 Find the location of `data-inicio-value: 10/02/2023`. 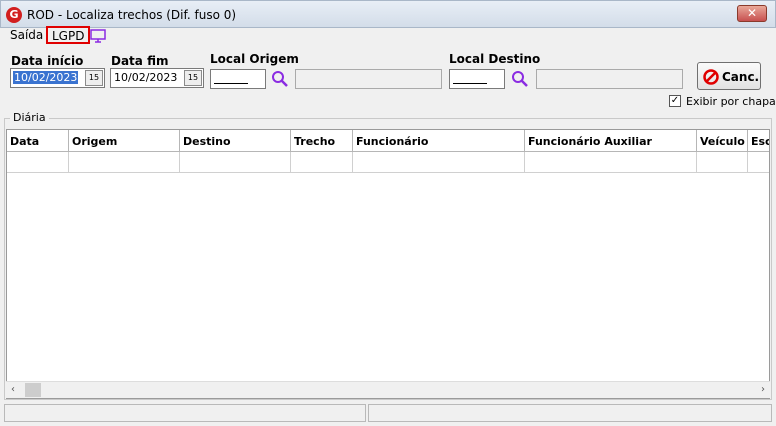

data-inicio-value: 10/02/2023 is located at coordinates (46, 77).